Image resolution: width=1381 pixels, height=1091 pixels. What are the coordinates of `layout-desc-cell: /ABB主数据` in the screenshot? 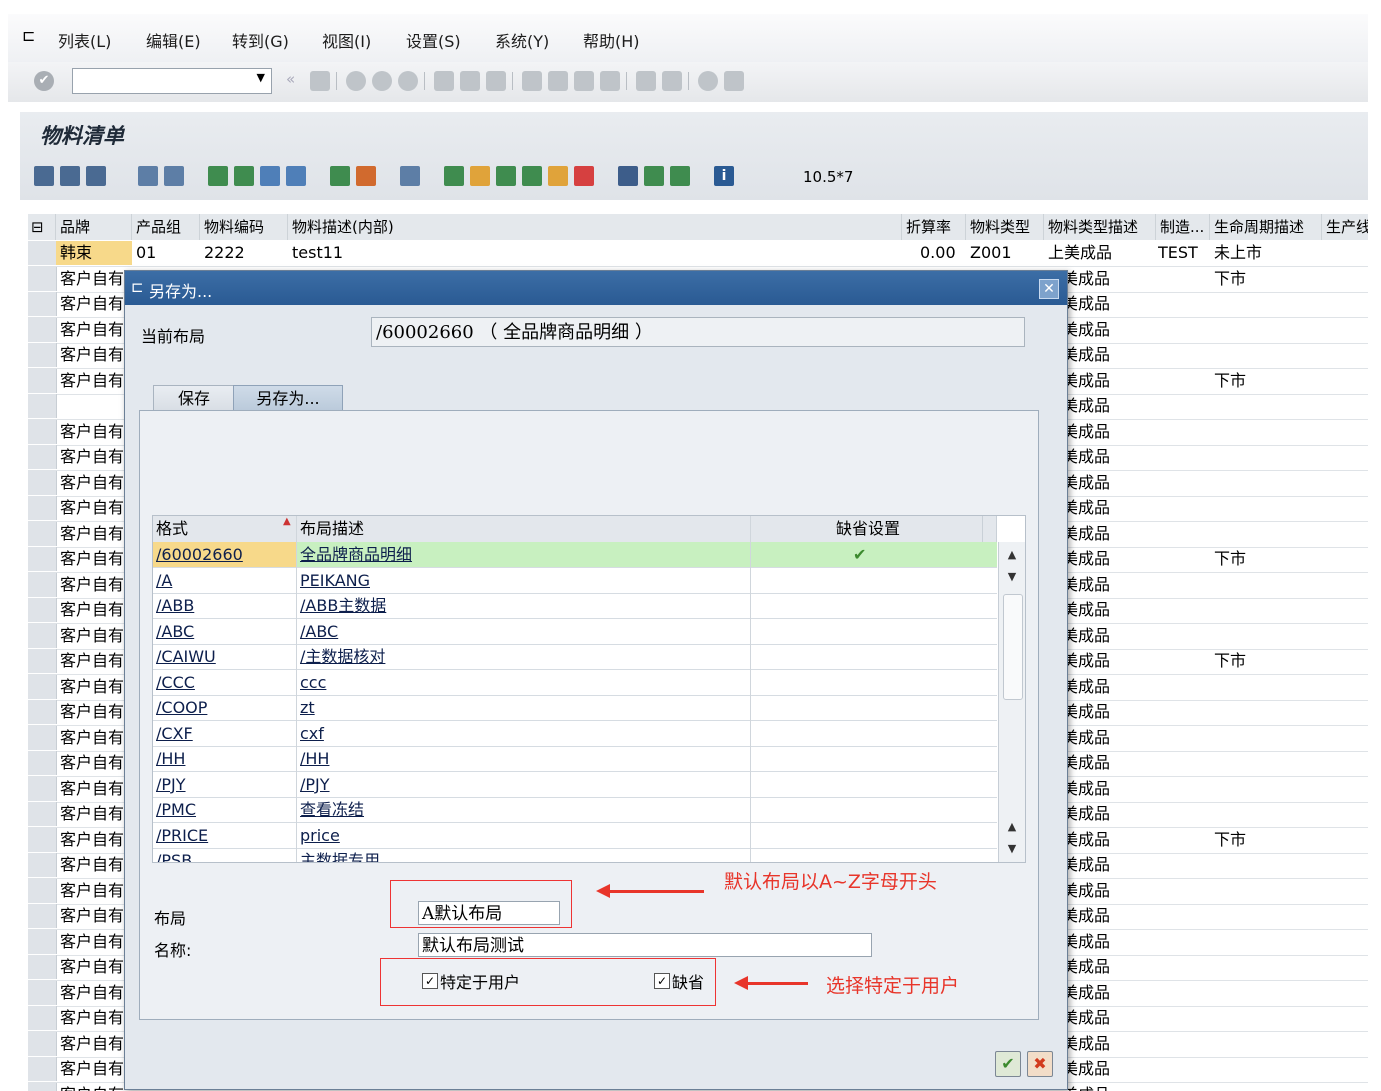 It's located at (343, 605).